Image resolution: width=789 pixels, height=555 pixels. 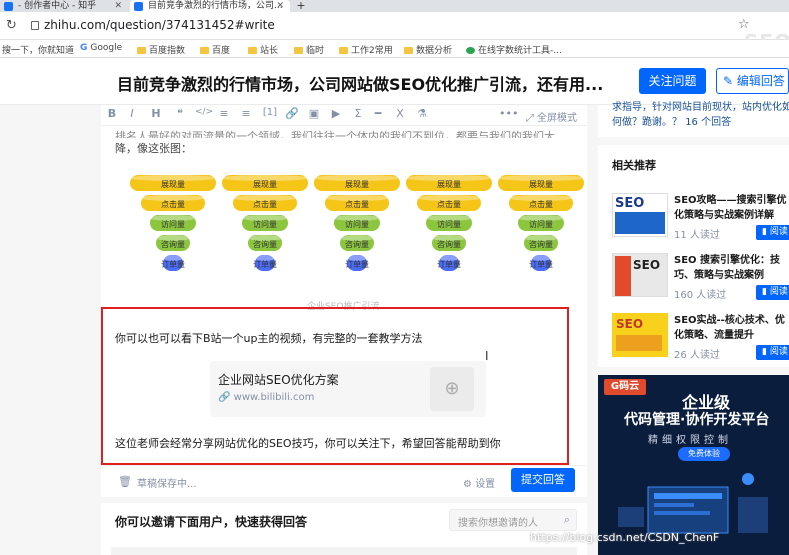 I want to click on answer-paragraph: 这位老师会经常分享网站优化的SEO技巧，你可以关注下，希望回答能帮助到你, so click(x=308, y=443).